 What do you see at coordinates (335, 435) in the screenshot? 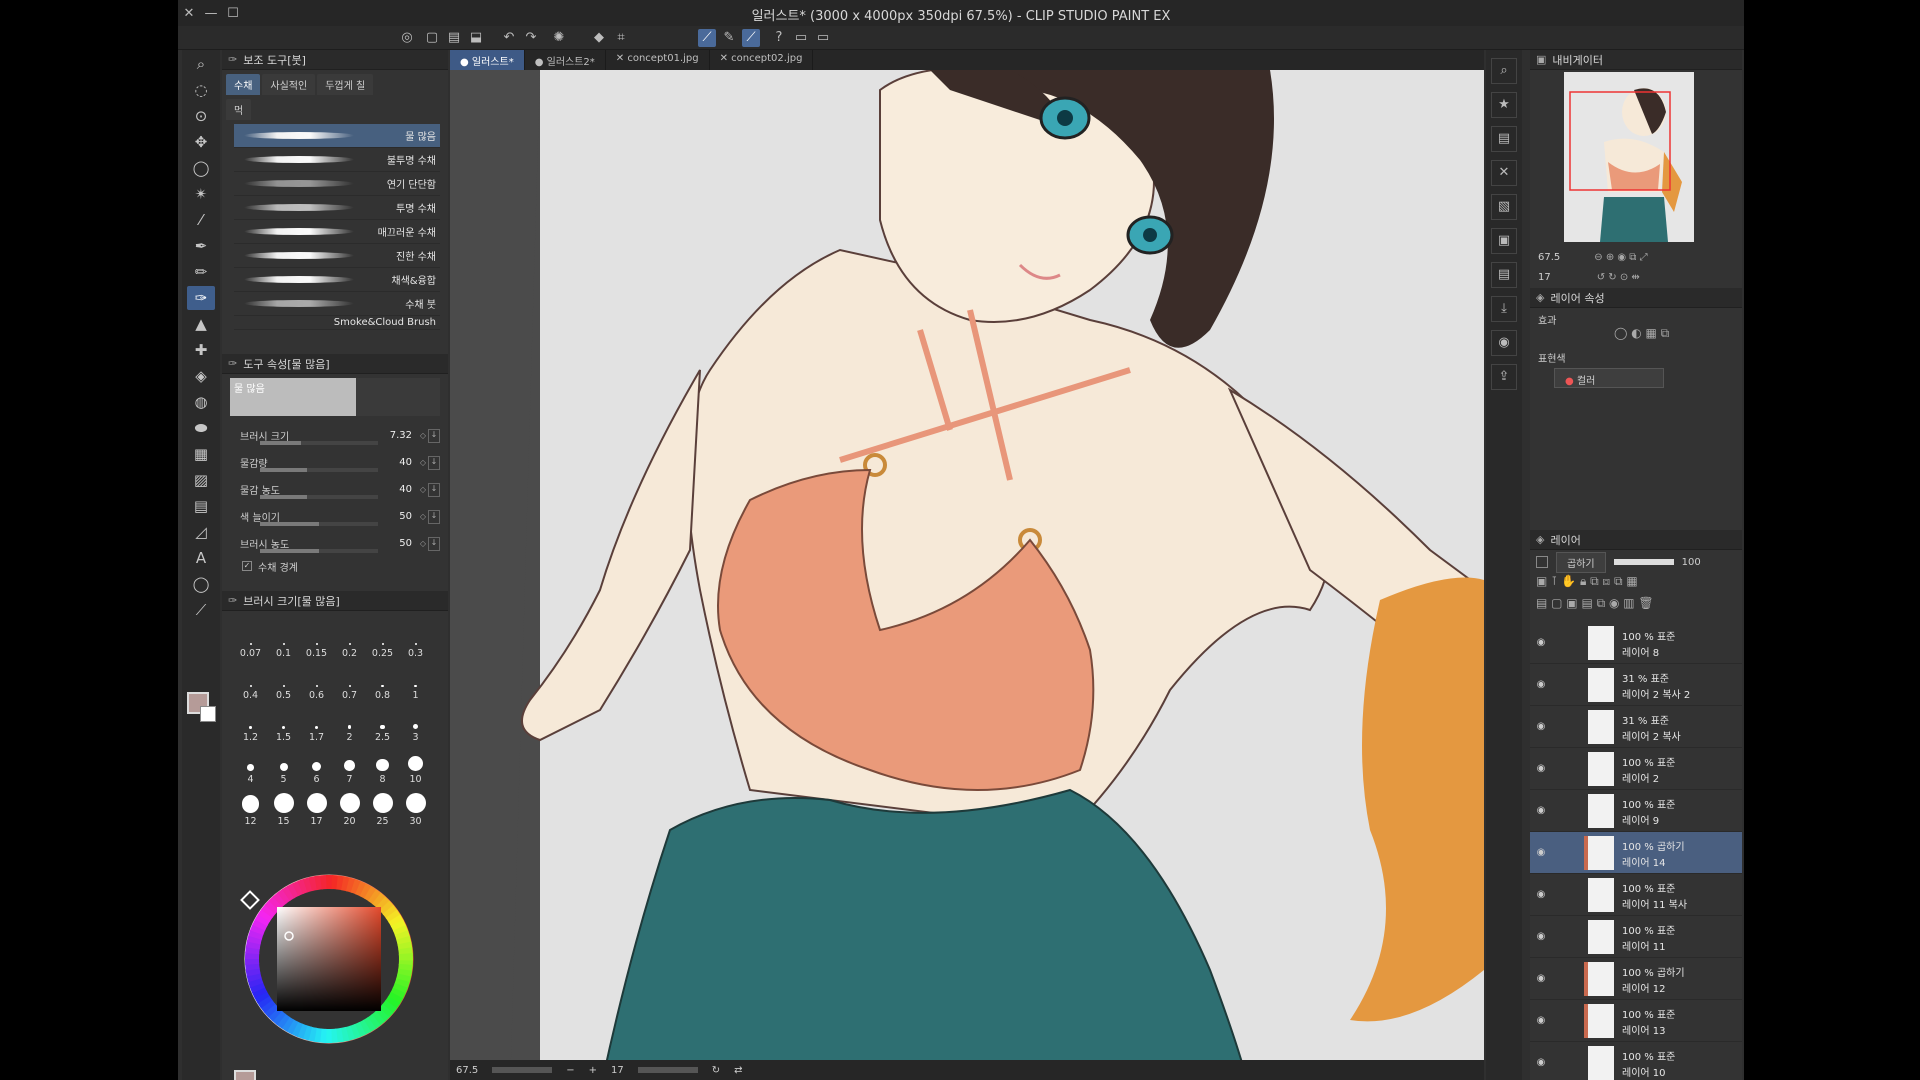
I see `tool-property-row: 브러시 크기 7.32 ◇ ↓` at bounding box center [335, 435].